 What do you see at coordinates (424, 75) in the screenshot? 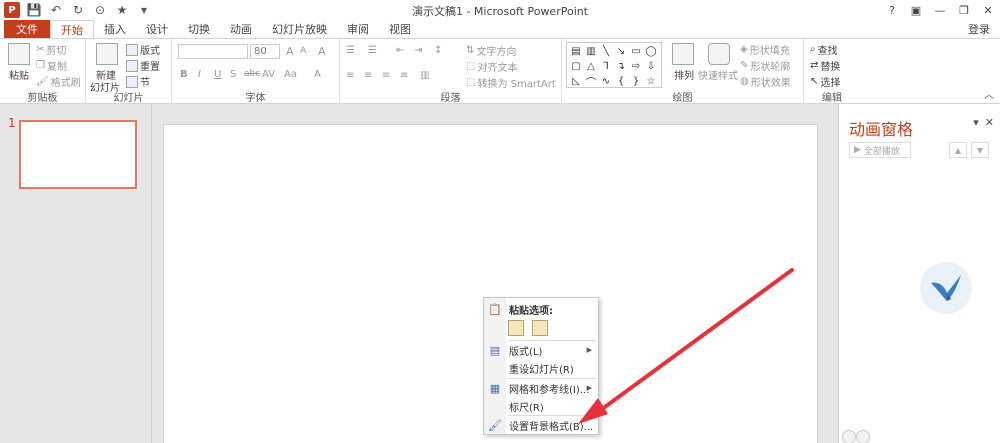
I see `columns-button: ▥` at bounding box center [424, 75].